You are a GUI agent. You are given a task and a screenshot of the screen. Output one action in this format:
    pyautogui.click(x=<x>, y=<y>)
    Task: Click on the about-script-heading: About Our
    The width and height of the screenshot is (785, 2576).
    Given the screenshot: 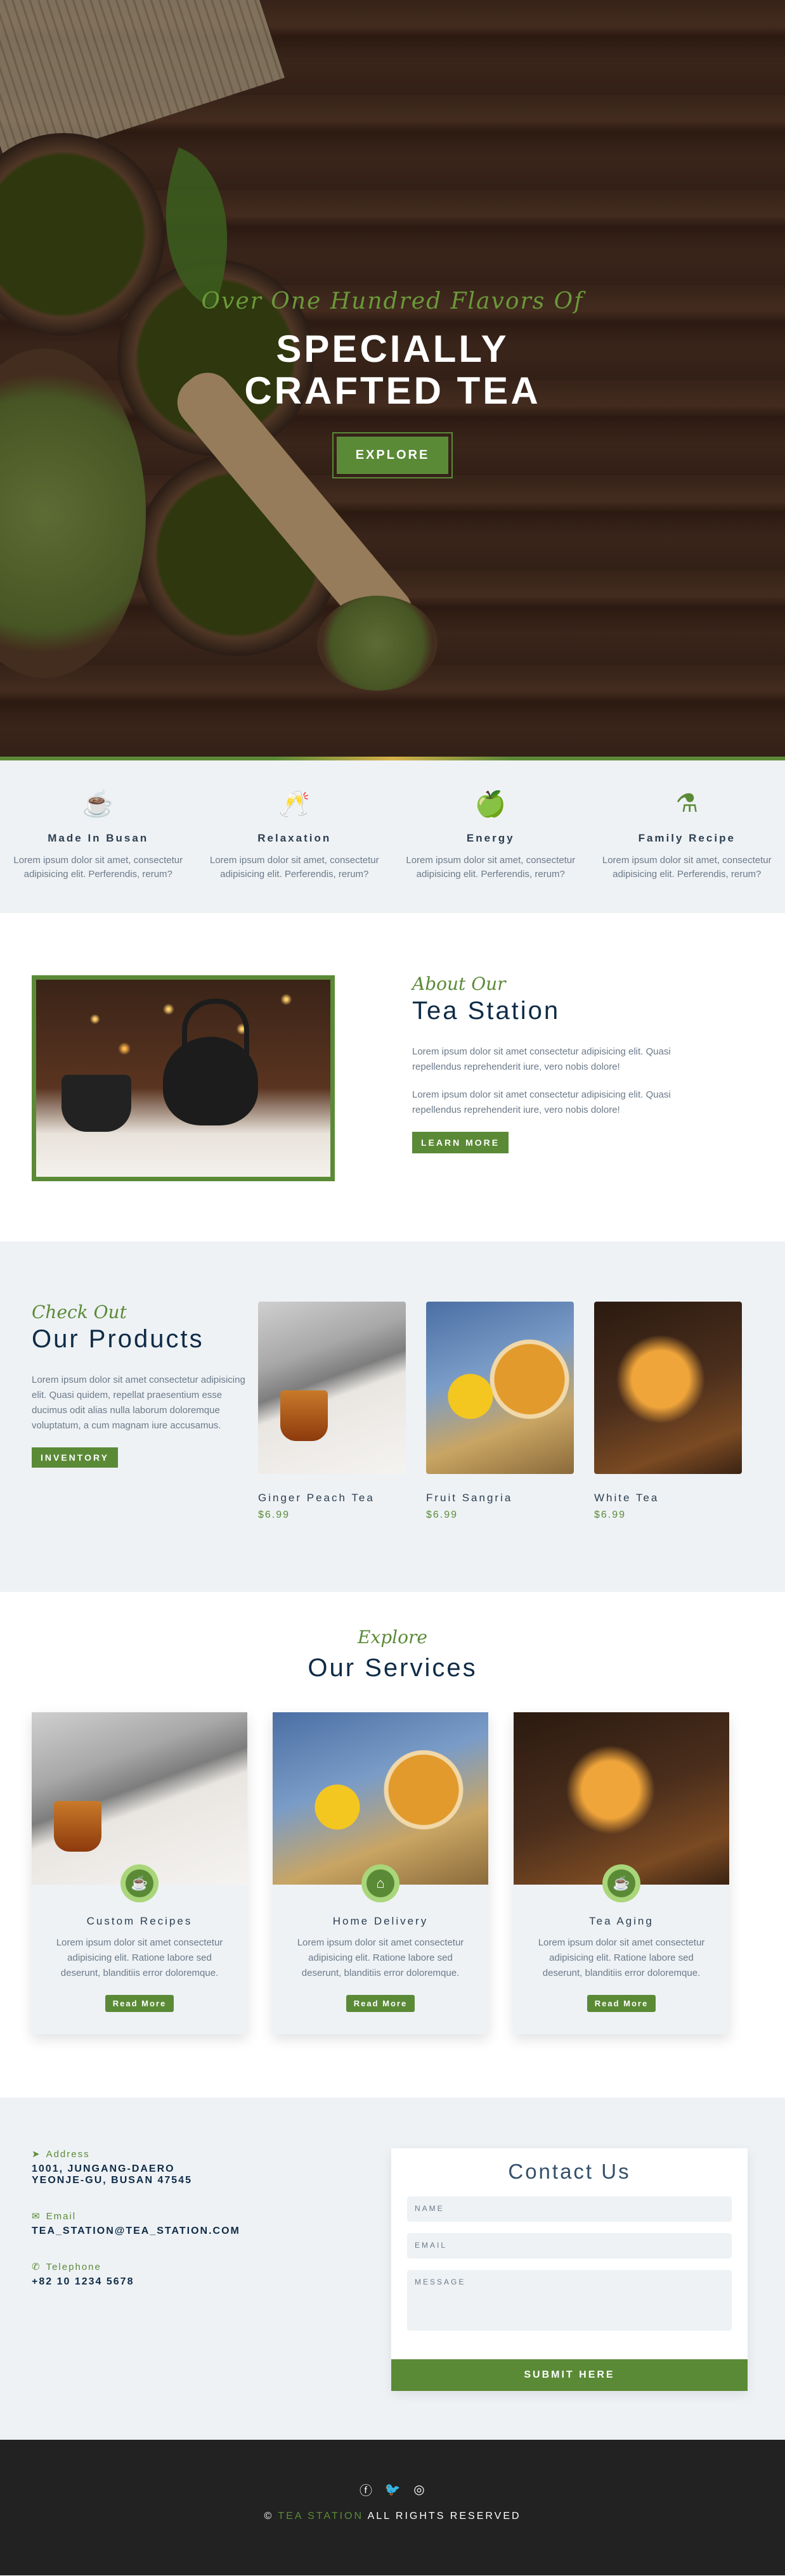 What is the action you would take?
    pyautogui.click(x=459, y=983)
    